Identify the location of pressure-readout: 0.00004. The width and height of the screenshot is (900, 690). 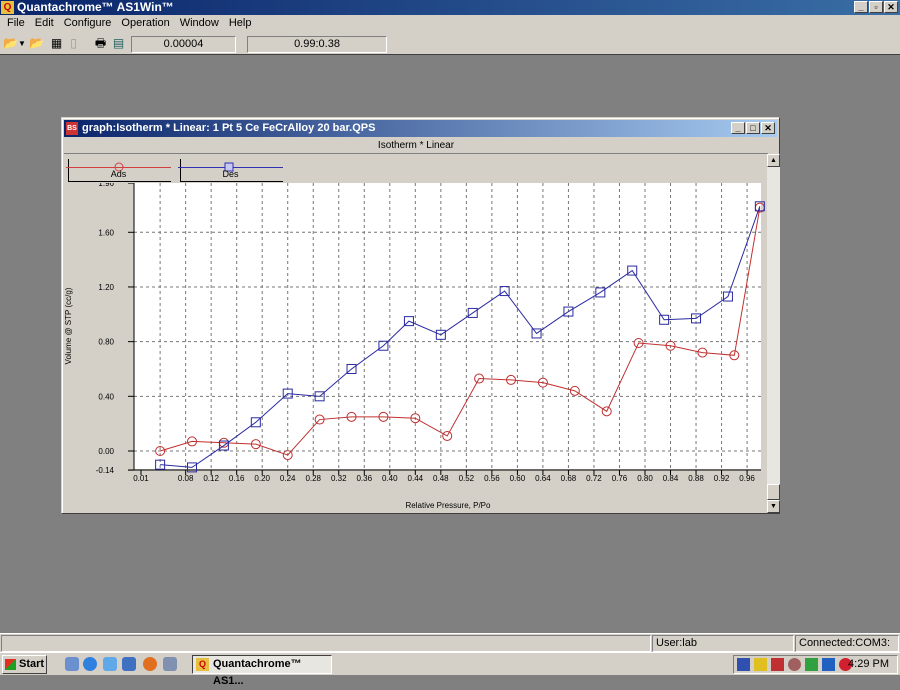
(183, 44).